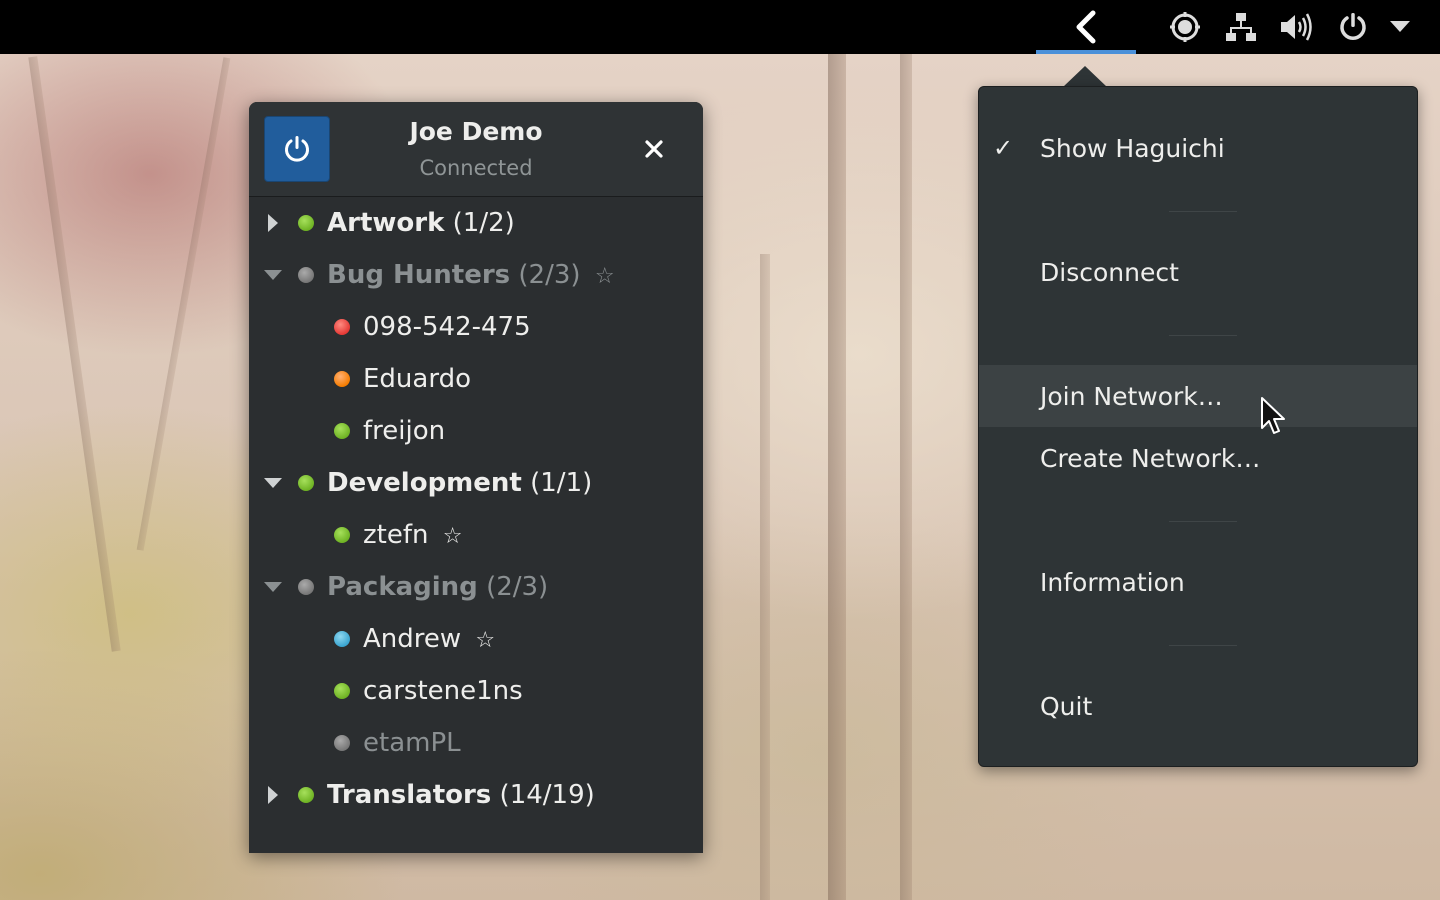  I want to click on network-name: Artwork, so click(386, 223).